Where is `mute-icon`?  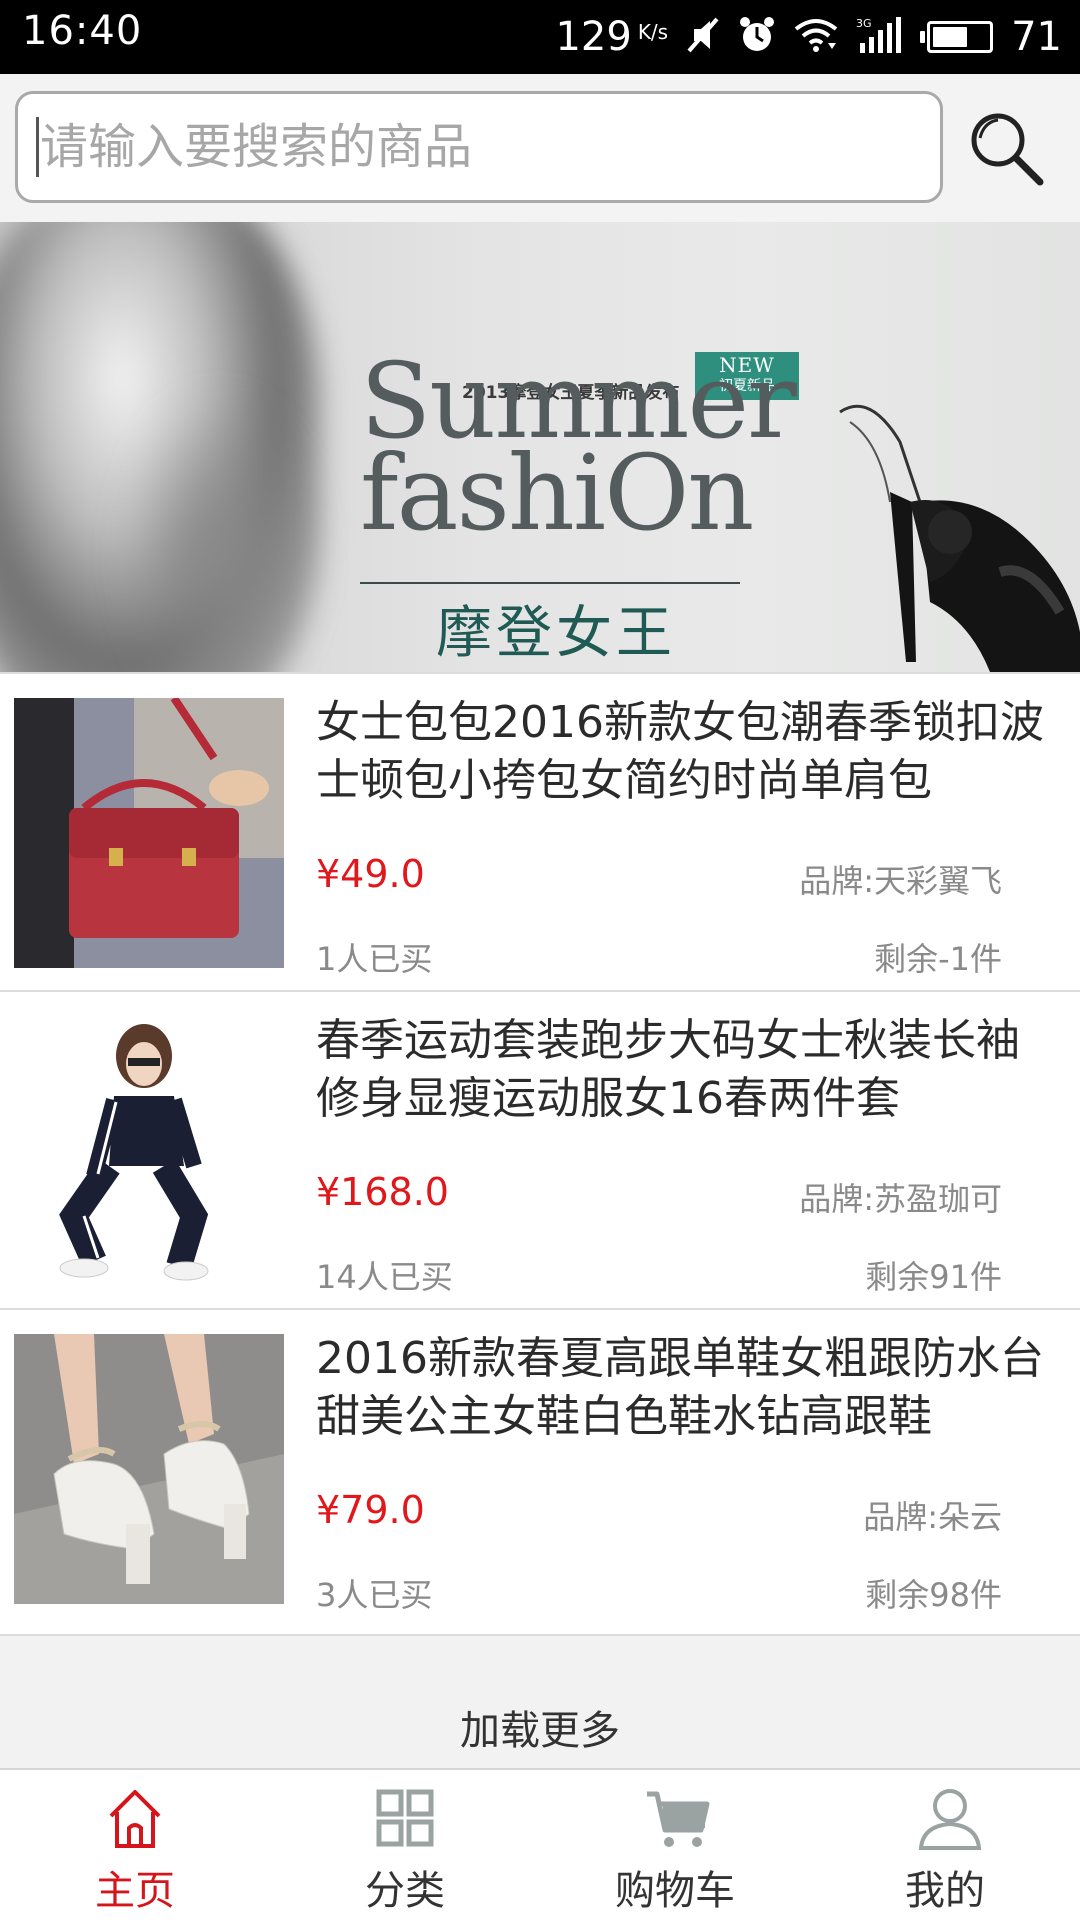 mute-icon is located at coordinates (703, 37).